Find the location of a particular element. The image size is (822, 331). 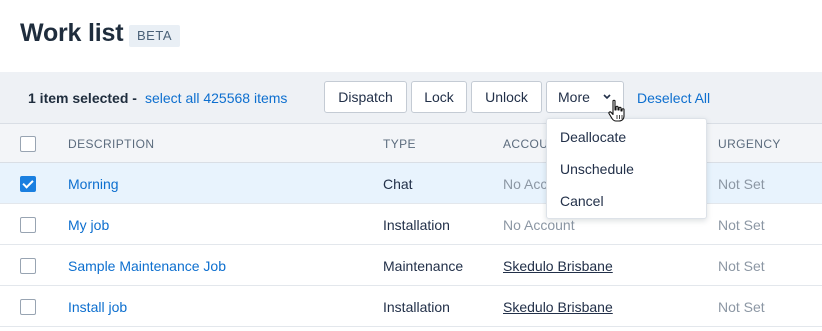

hand-pointer-cursor-icon is located at coordinates (617, 111).